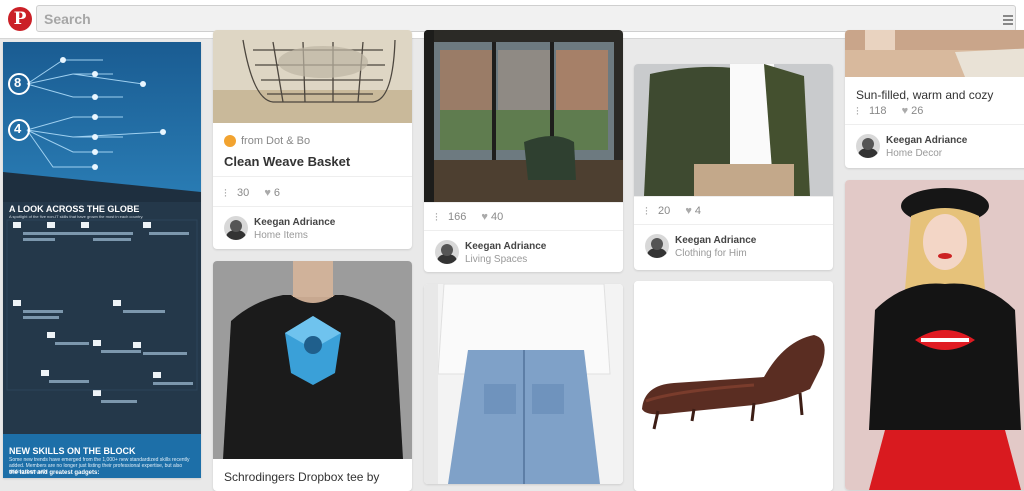  What do you see at coordinates (275, 141) in the screenshot?
I see `pin-source: from Dot & Bo` at bounding box center [275, 141].